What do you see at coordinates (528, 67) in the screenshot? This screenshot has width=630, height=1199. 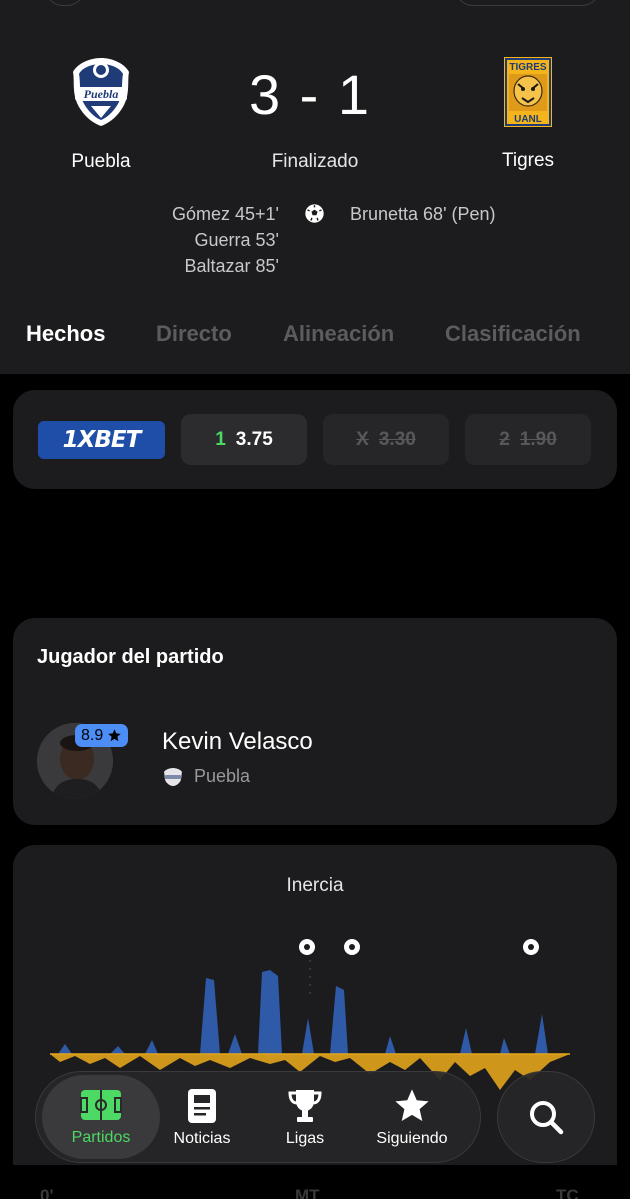 I see `svg-text: TIGRES` at bounding box center [528, 67].